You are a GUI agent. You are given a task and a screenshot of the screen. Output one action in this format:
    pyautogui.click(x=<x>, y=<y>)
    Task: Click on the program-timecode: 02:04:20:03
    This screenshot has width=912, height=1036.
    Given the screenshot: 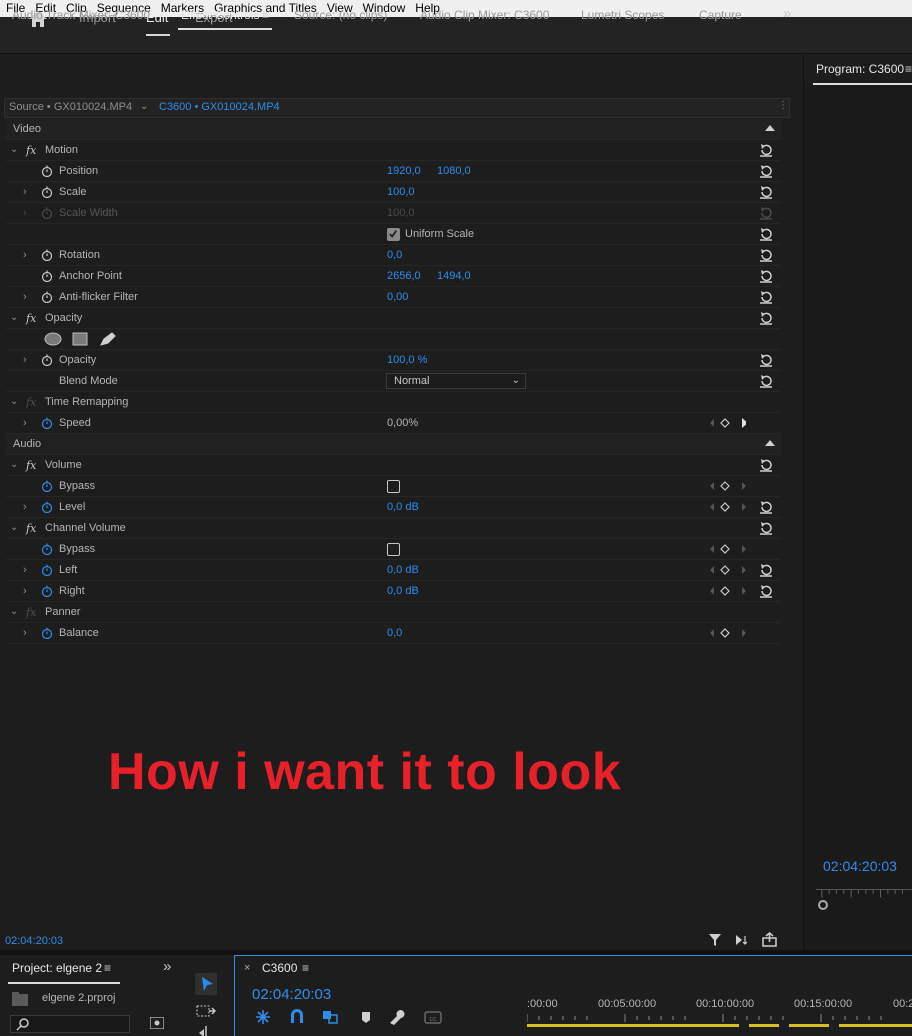 What is the action you would take?
    pyautogui.click(x=860, y=866)
    